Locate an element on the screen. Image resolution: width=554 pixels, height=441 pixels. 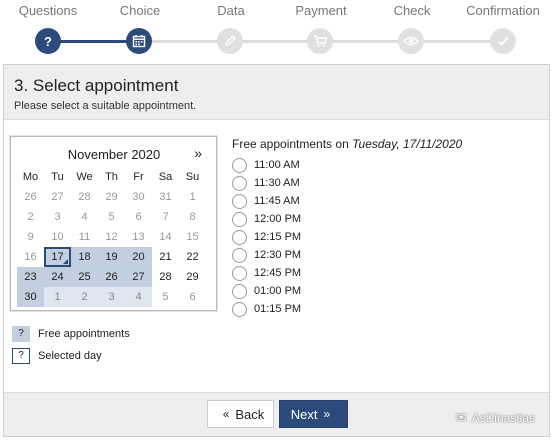
calendar-header: November 2020 » is located at coordinates (113, 154).